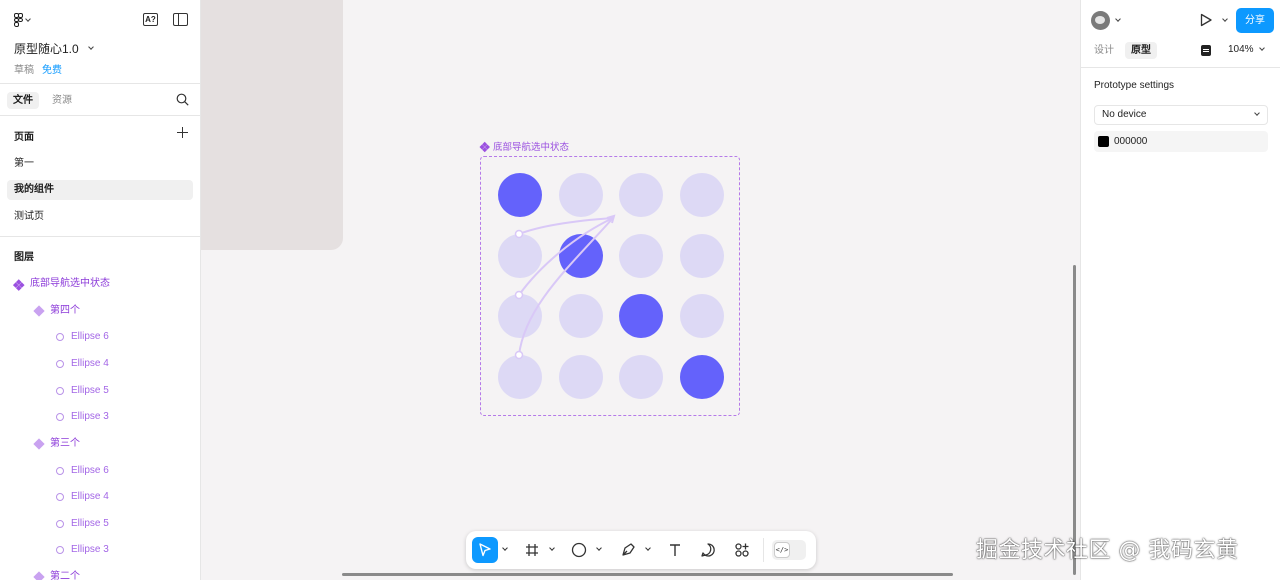 Image resolution: width=1280 pixels, height=580 pixels. What do you see at coordinates (1181, 115) in the screenshot?
I see `device-select: No device` at bounding box center [1181, 115].